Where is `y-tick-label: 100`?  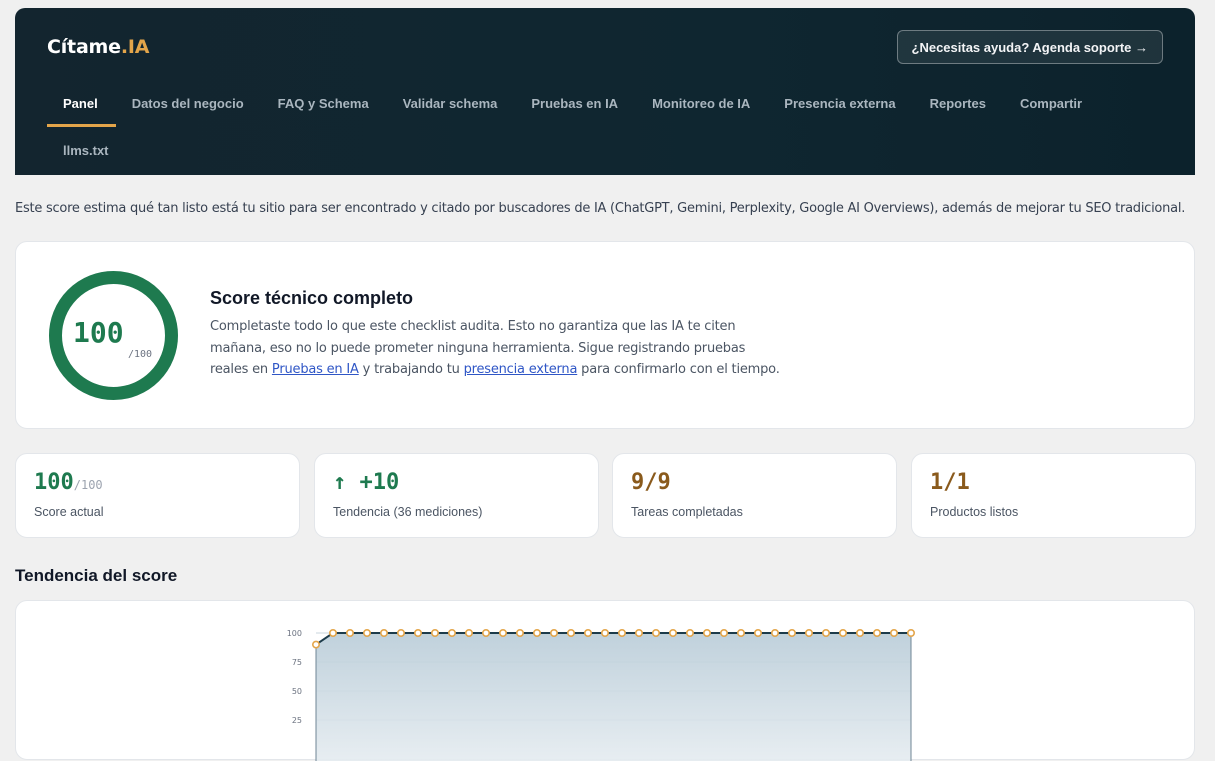 y-tick-label: 100 is located at coordinates (294, 633).